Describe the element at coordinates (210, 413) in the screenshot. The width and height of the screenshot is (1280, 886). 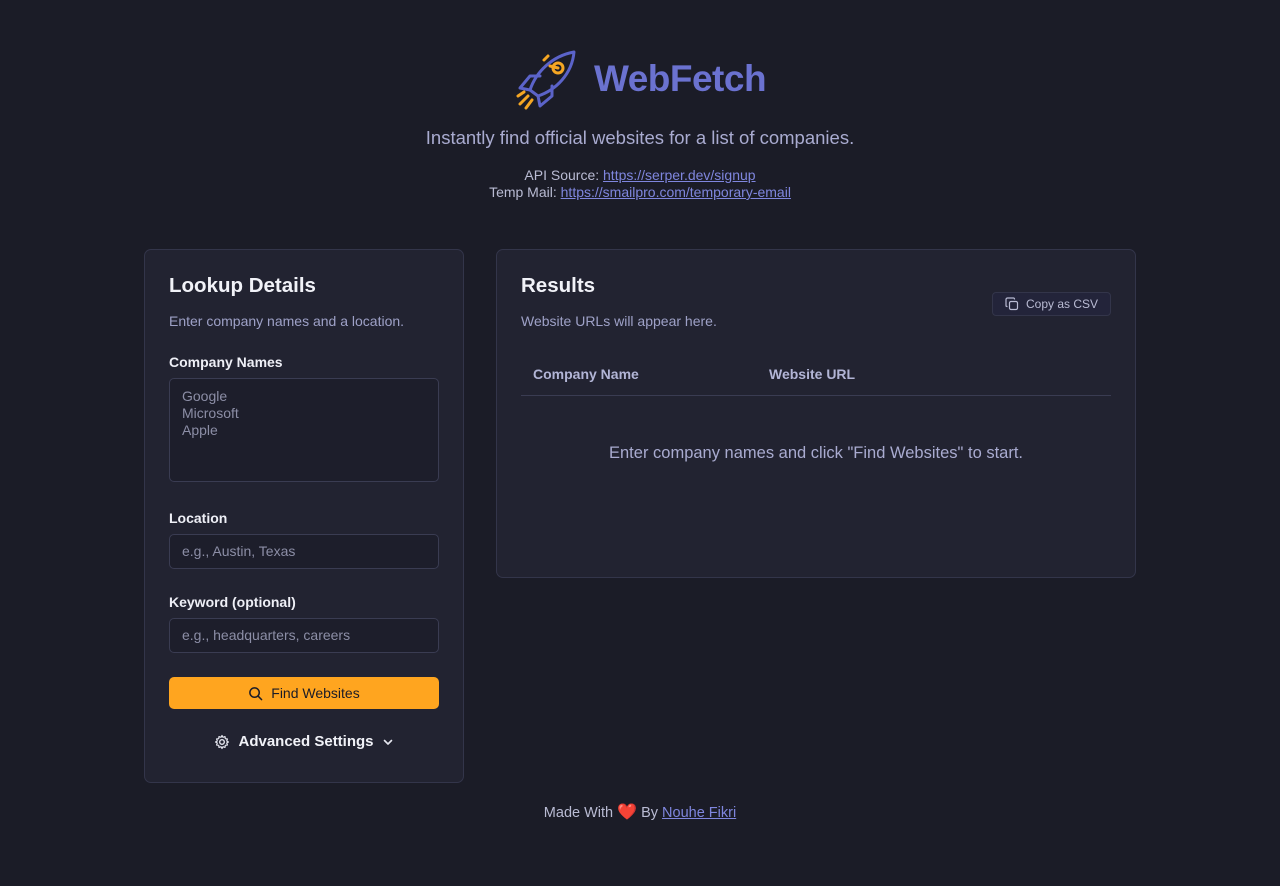
I see `company-placeholder-line: Microsoft` at that location.